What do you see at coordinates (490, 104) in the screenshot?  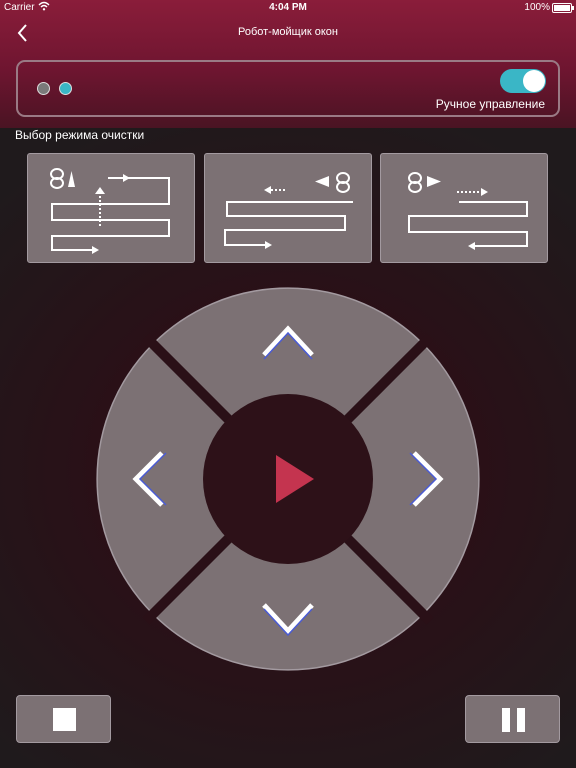 I see `manual-control-label: Ручное управление` at bounding box center [490, 104].